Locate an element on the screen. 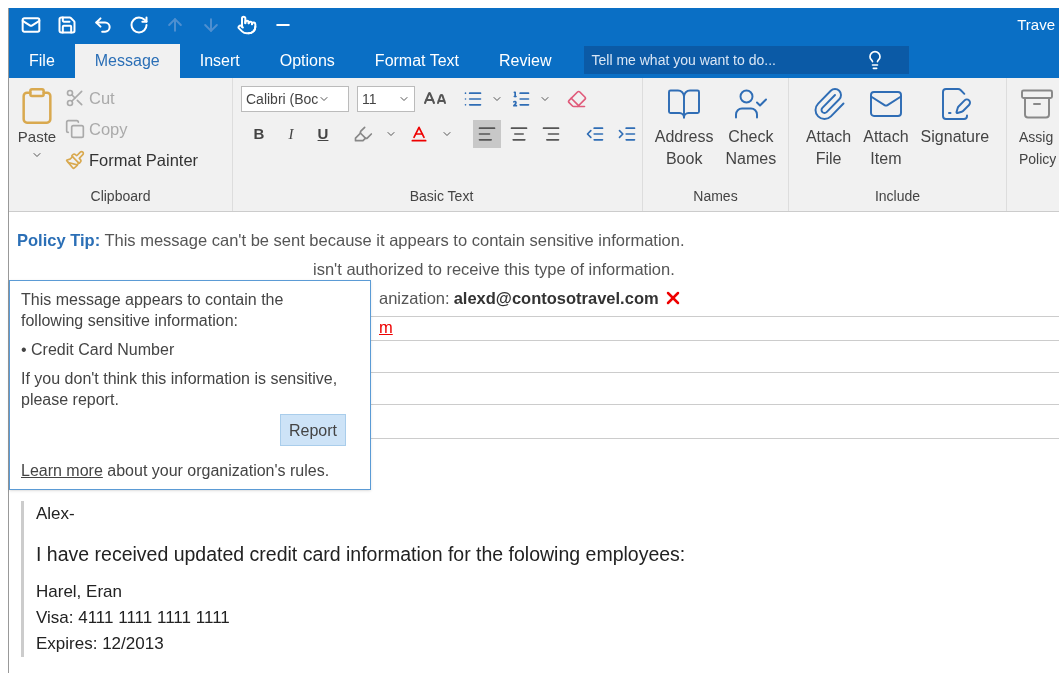 This screenshot has width=1059, height=673. align-button is located at coordinates (487, 134).